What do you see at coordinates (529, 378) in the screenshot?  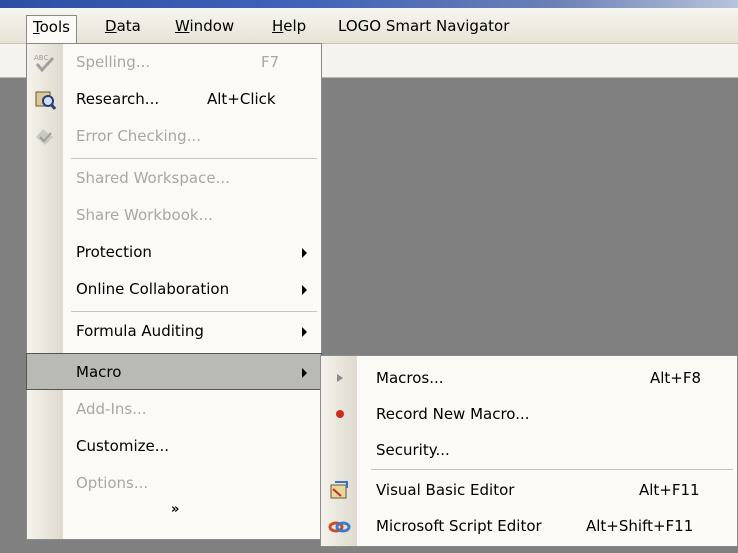 I see `menu-item-macros: Macros... Alt+F8` at bounding box center [529, 378].